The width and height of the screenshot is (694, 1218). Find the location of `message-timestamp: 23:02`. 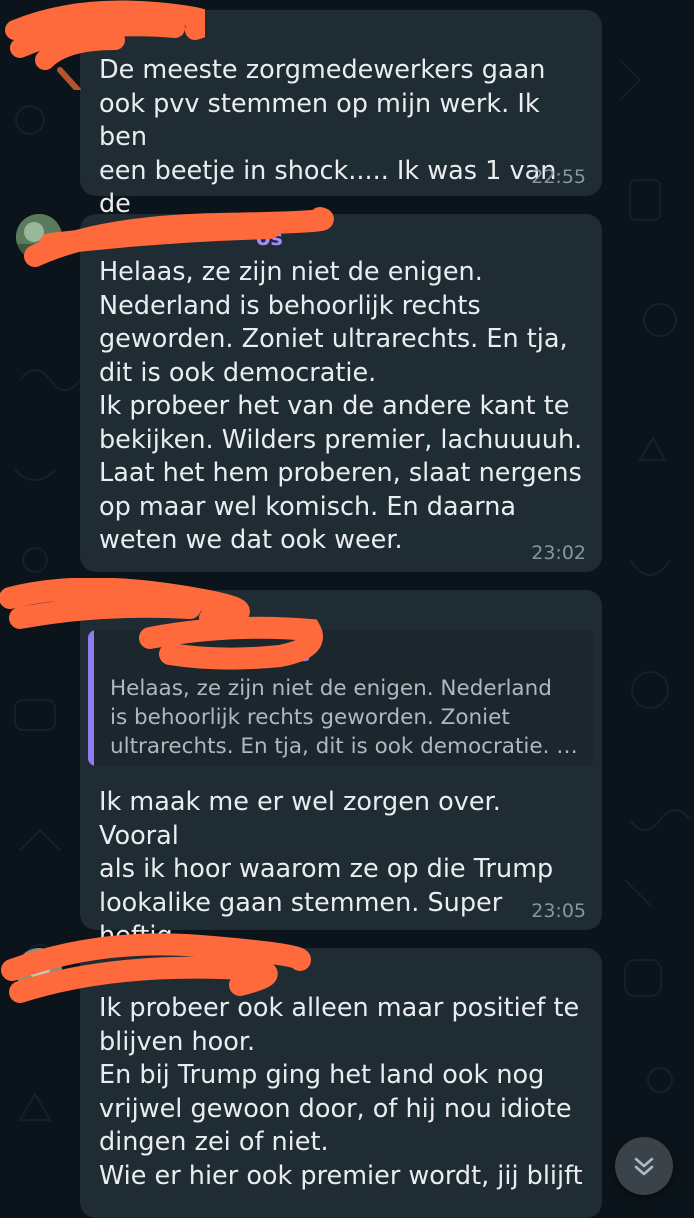

message-timestamp: 23:02 is located at coordinates (558, 553).